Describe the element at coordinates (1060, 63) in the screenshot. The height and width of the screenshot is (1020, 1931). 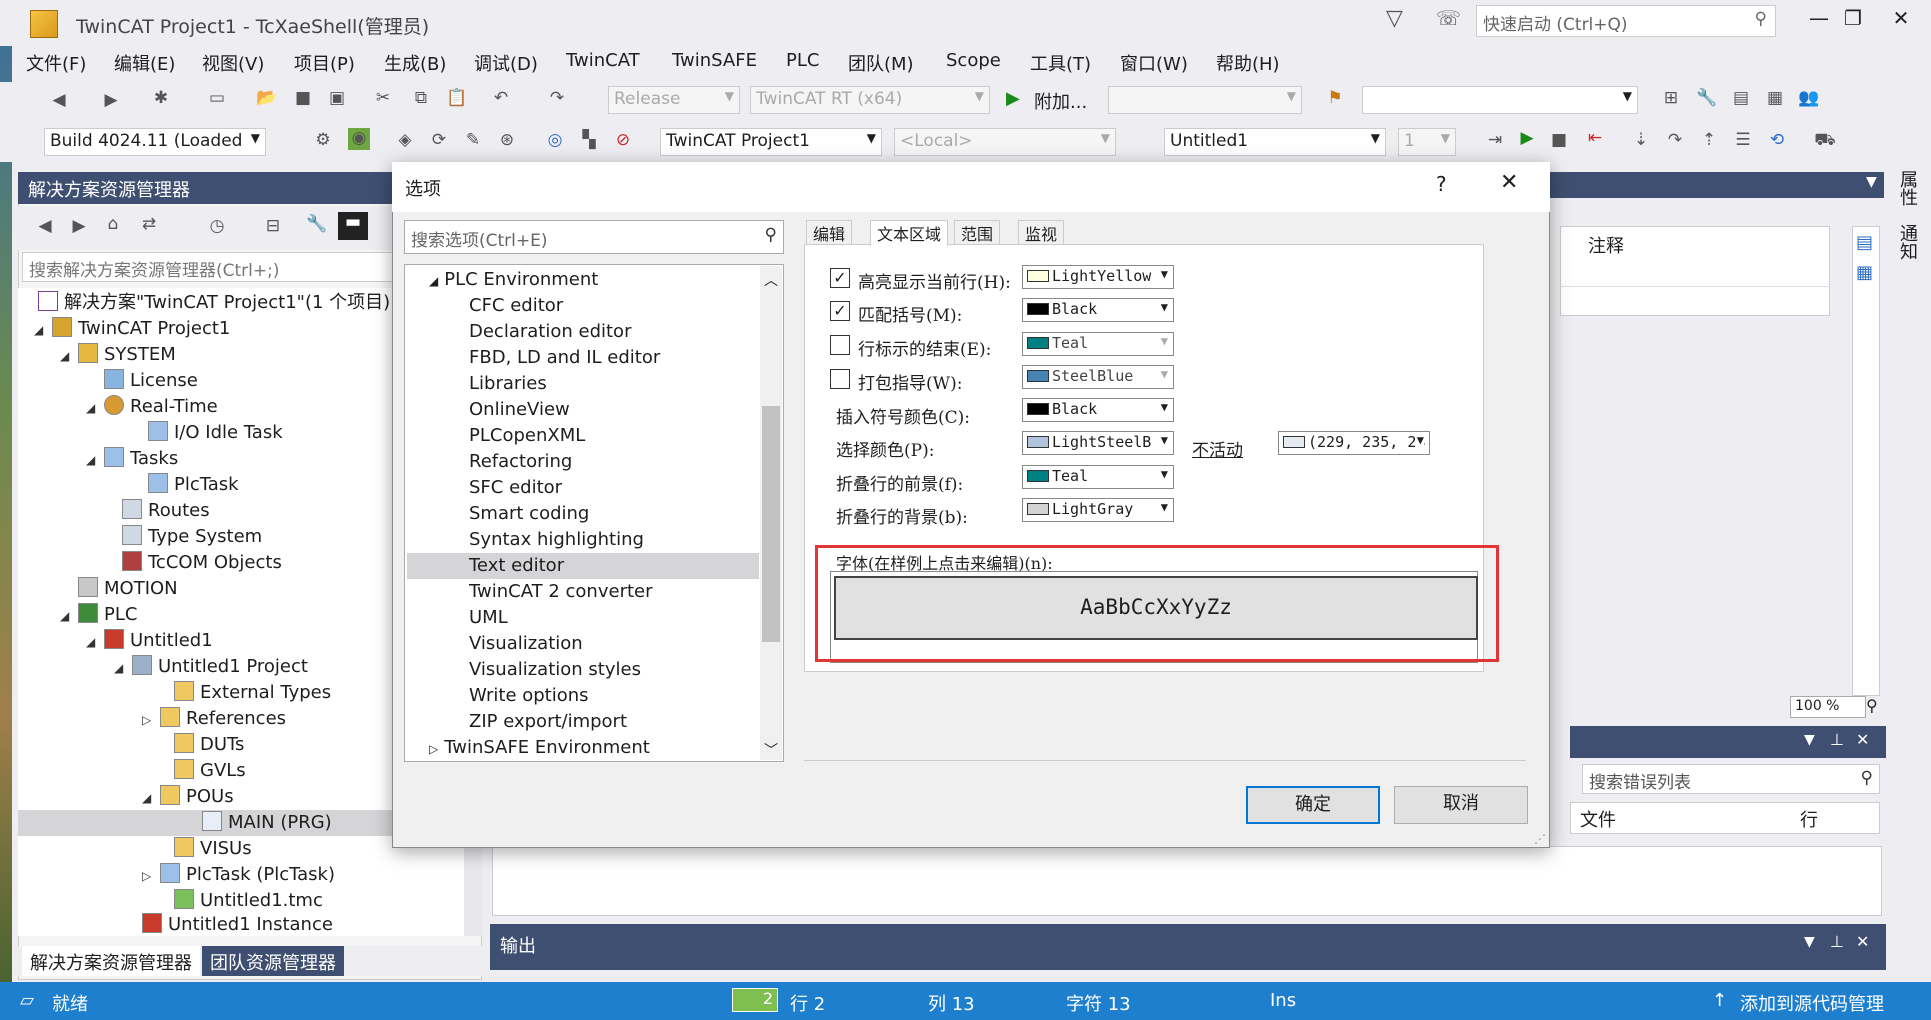
I see `menu-tools: 工具(T)` at that location.